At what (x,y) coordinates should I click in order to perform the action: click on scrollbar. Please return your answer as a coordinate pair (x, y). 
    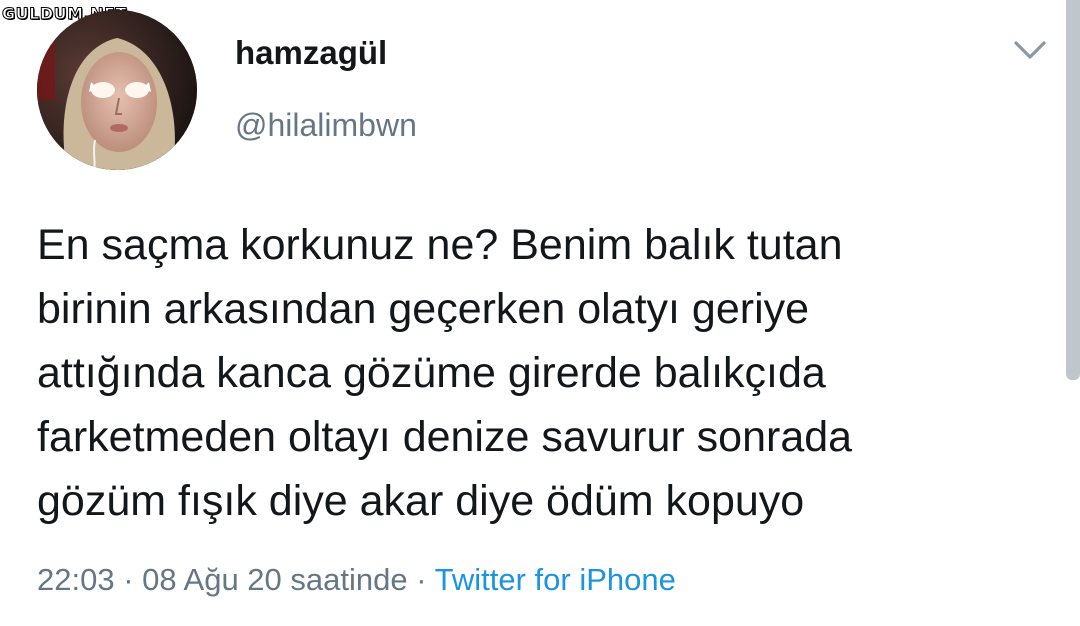
    Looking at the image, I should click on (1073, 190).